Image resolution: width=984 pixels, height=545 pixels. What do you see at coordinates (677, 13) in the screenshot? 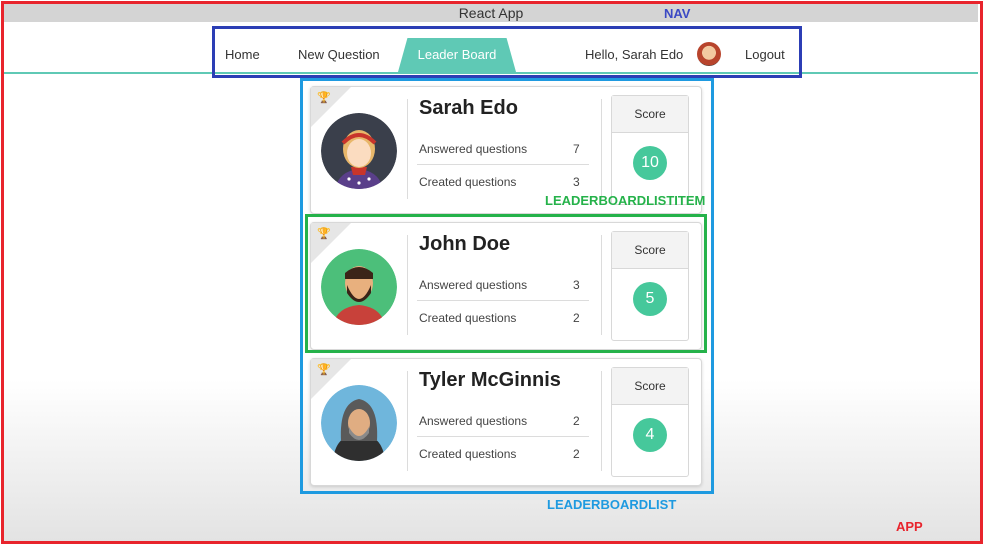
I see `nav-annotation: NAV` at bounding box center [677, 13].